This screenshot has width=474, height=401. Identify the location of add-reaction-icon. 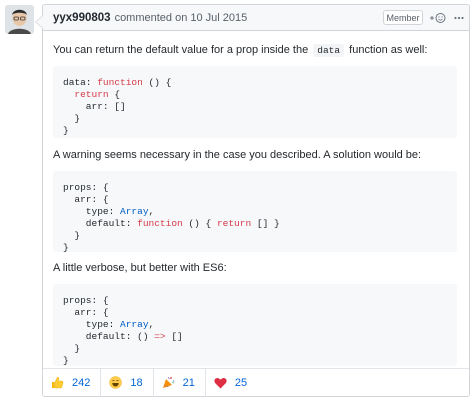
(438, 18).